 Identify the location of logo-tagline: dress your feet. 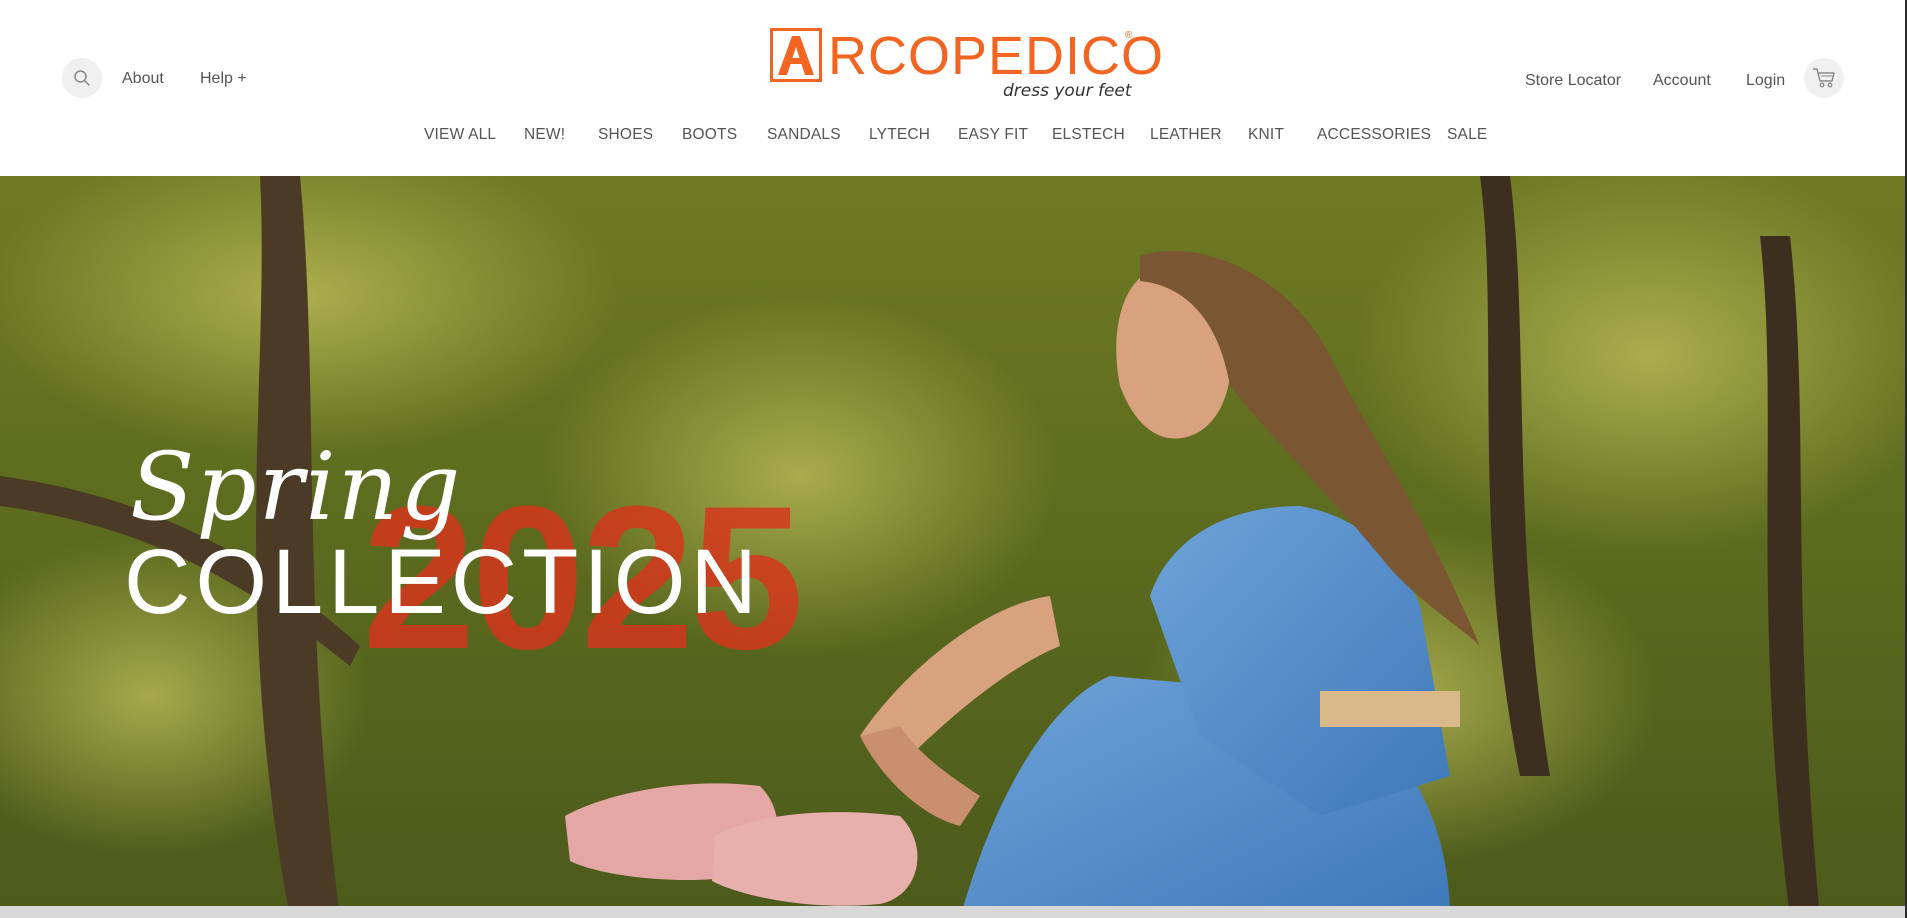
(1067, 91).